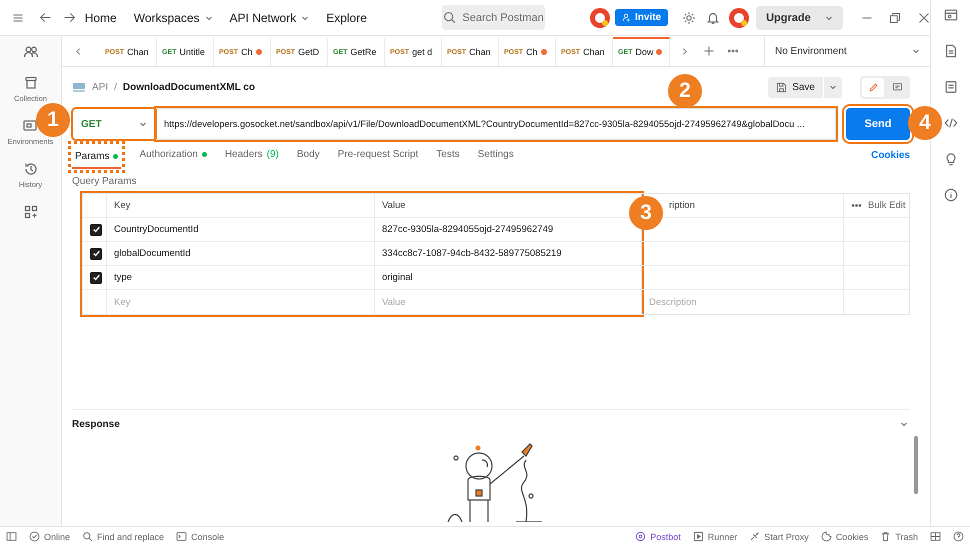 The height and width of the screenshot is (546, 970). Describe the element at coordinates (200, 536) in the screenshot. I see `status-bar-item: Console` at that location.